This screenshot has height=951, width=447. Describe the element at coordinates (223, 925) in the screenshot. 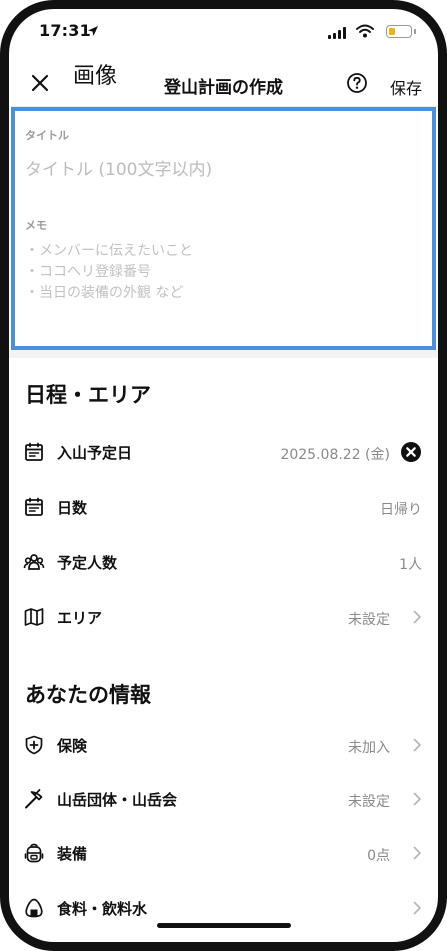

I see `home-indicator` at that location.